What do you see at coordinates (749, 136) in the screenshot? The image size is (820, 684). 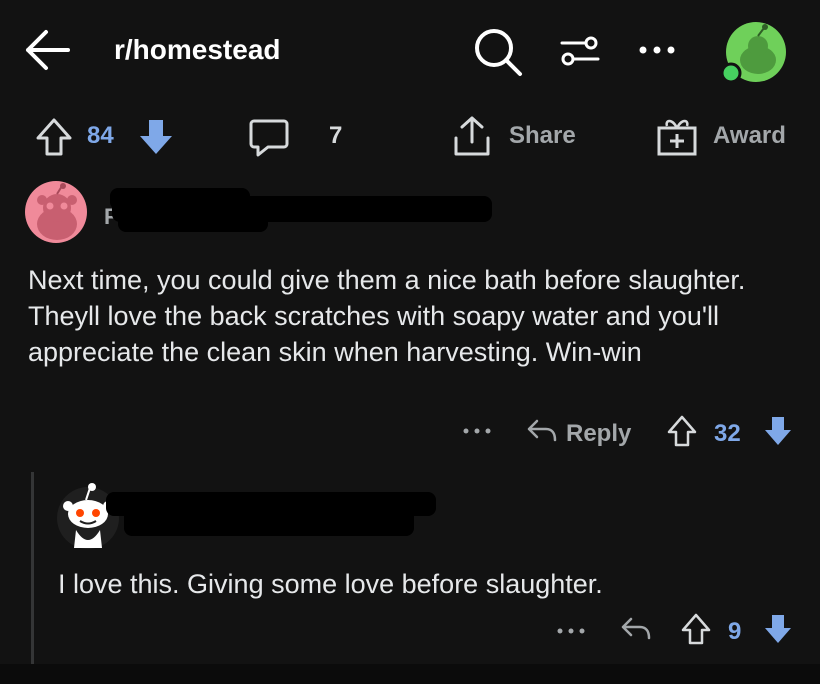 I see `award-label: Award` at bounding box center [749, 136].